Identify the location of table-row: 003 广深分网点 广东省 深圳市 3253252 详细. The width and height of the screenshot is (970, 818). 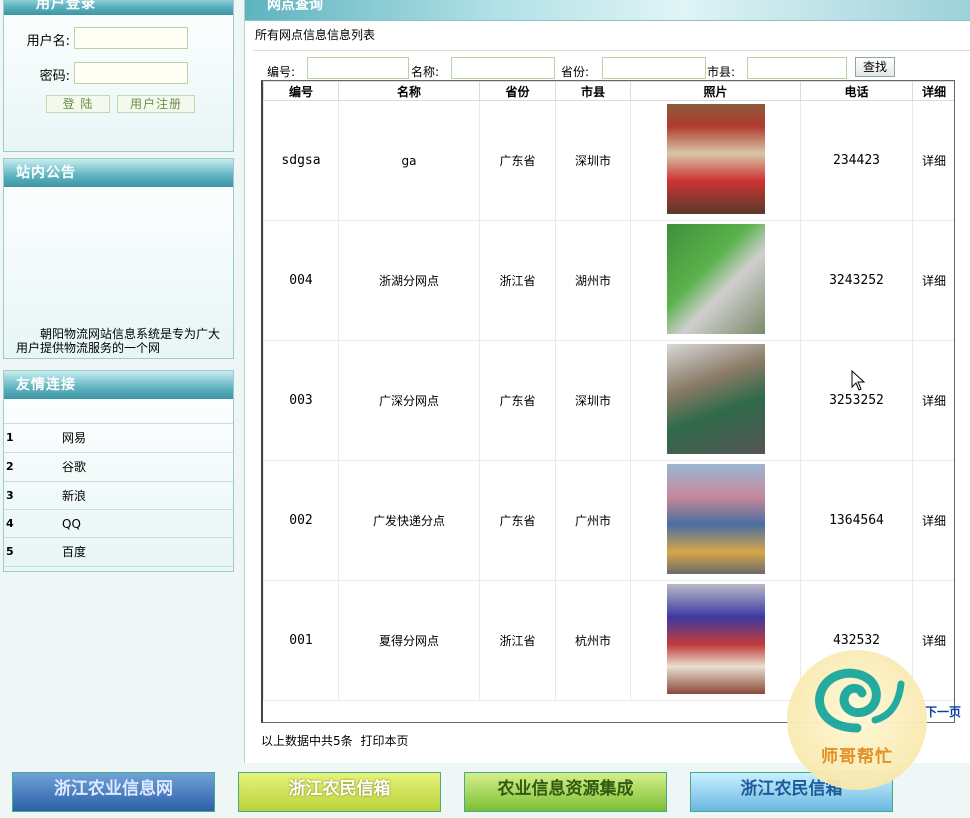
(608, 400).